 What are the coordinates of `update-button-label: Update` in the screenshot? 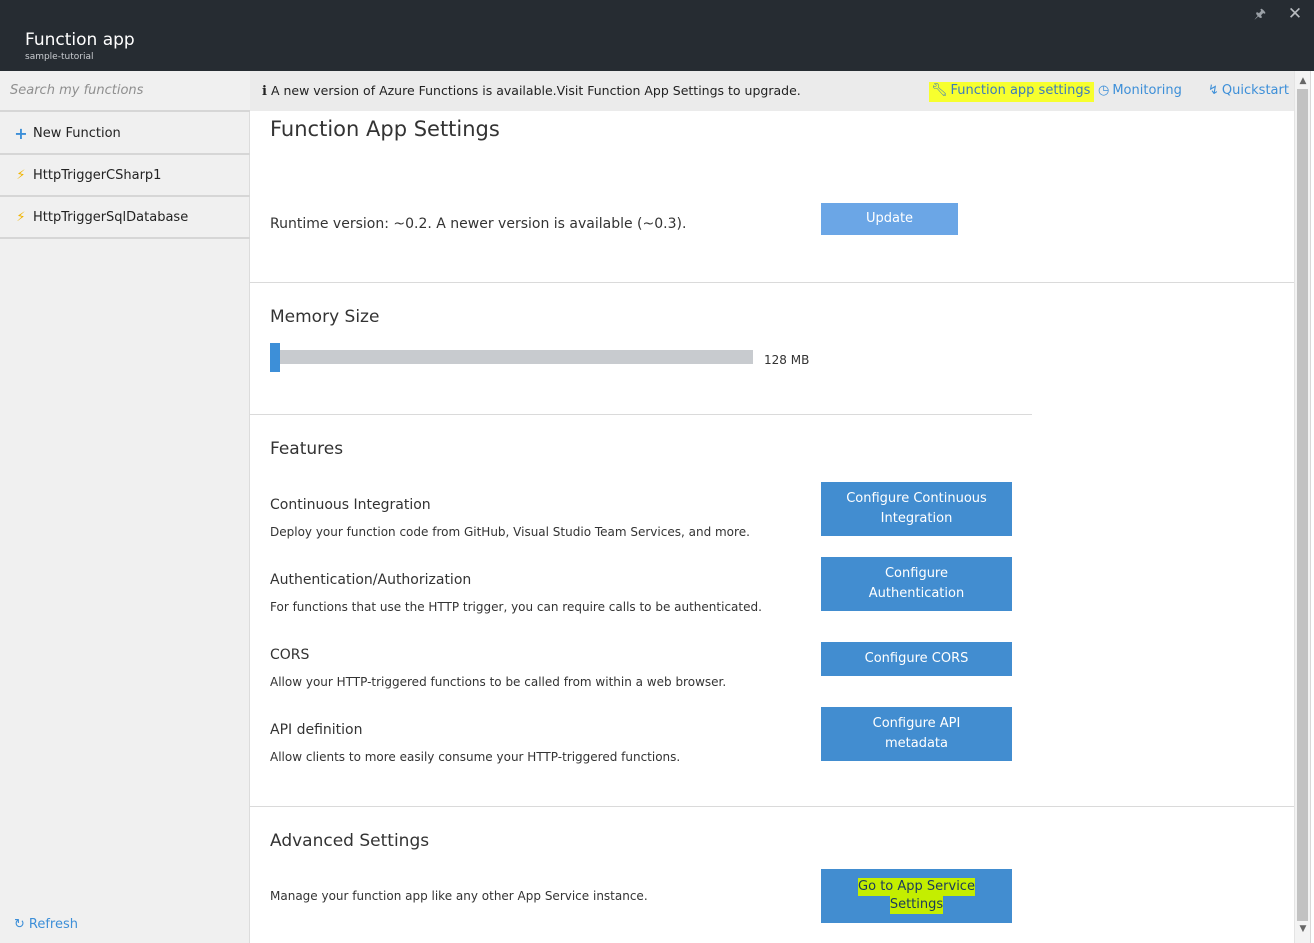 It's located at (889, 218).